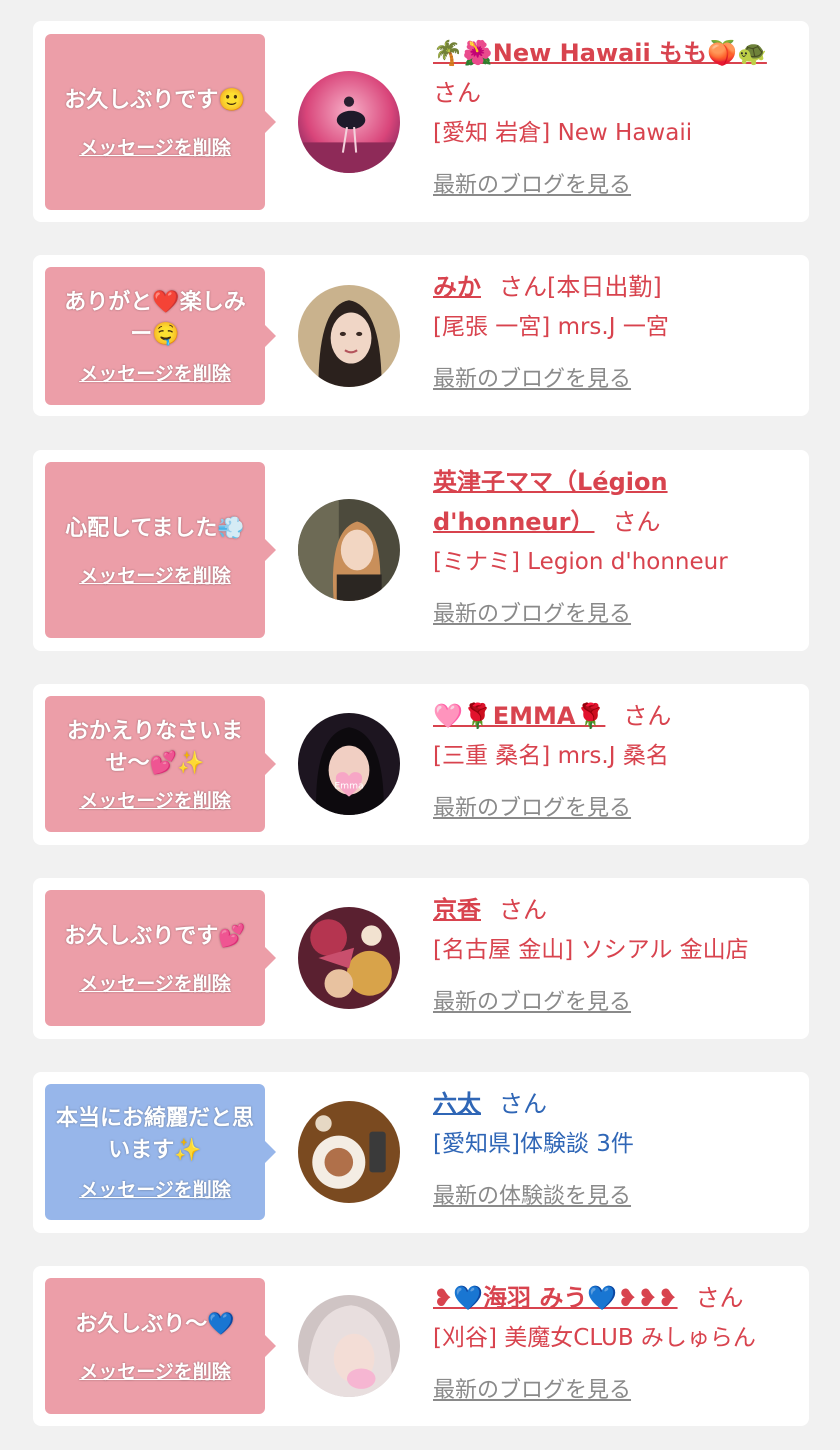 This screenshot has height=1450, width=840. I want to click on message-bubble: お久しぶり〜💙 メッセージを削除, so click(160, 1346).